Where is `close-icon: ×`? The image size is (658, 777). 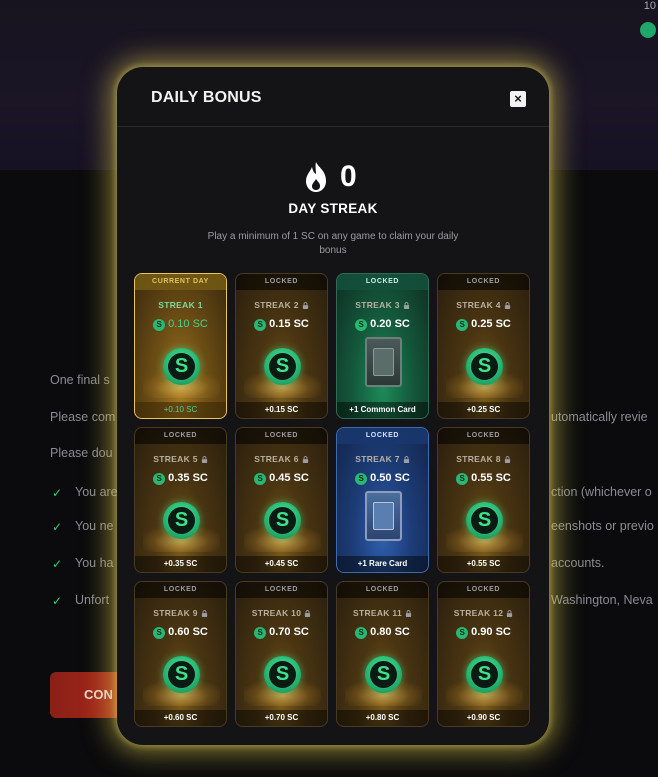 close-icon: × is located at coordinates (518, 98).